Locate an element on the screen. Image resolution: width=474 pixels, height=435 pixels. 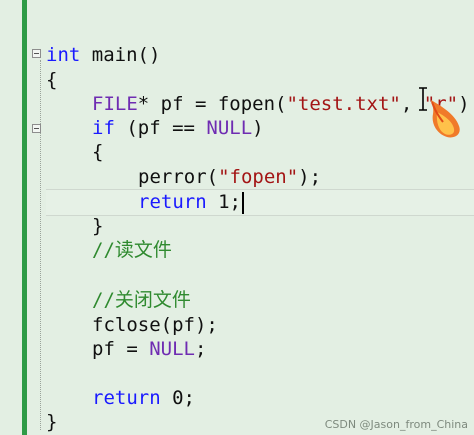
code-line-8: } is located at coordinates (97, 226).